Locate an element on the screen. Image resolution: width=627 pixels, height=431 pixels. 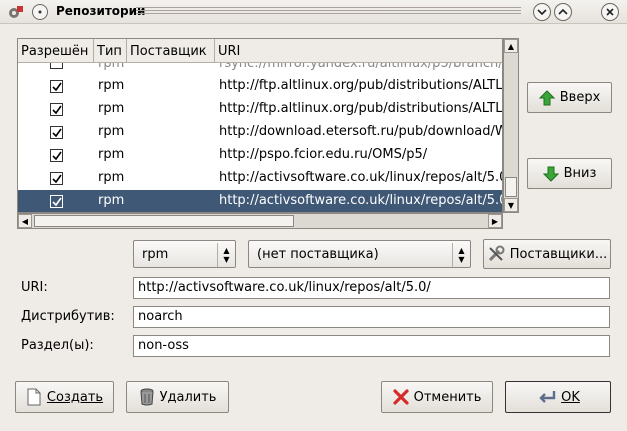
vendor-select-value: (нет поставщика) is located at coordinates (318, 254).